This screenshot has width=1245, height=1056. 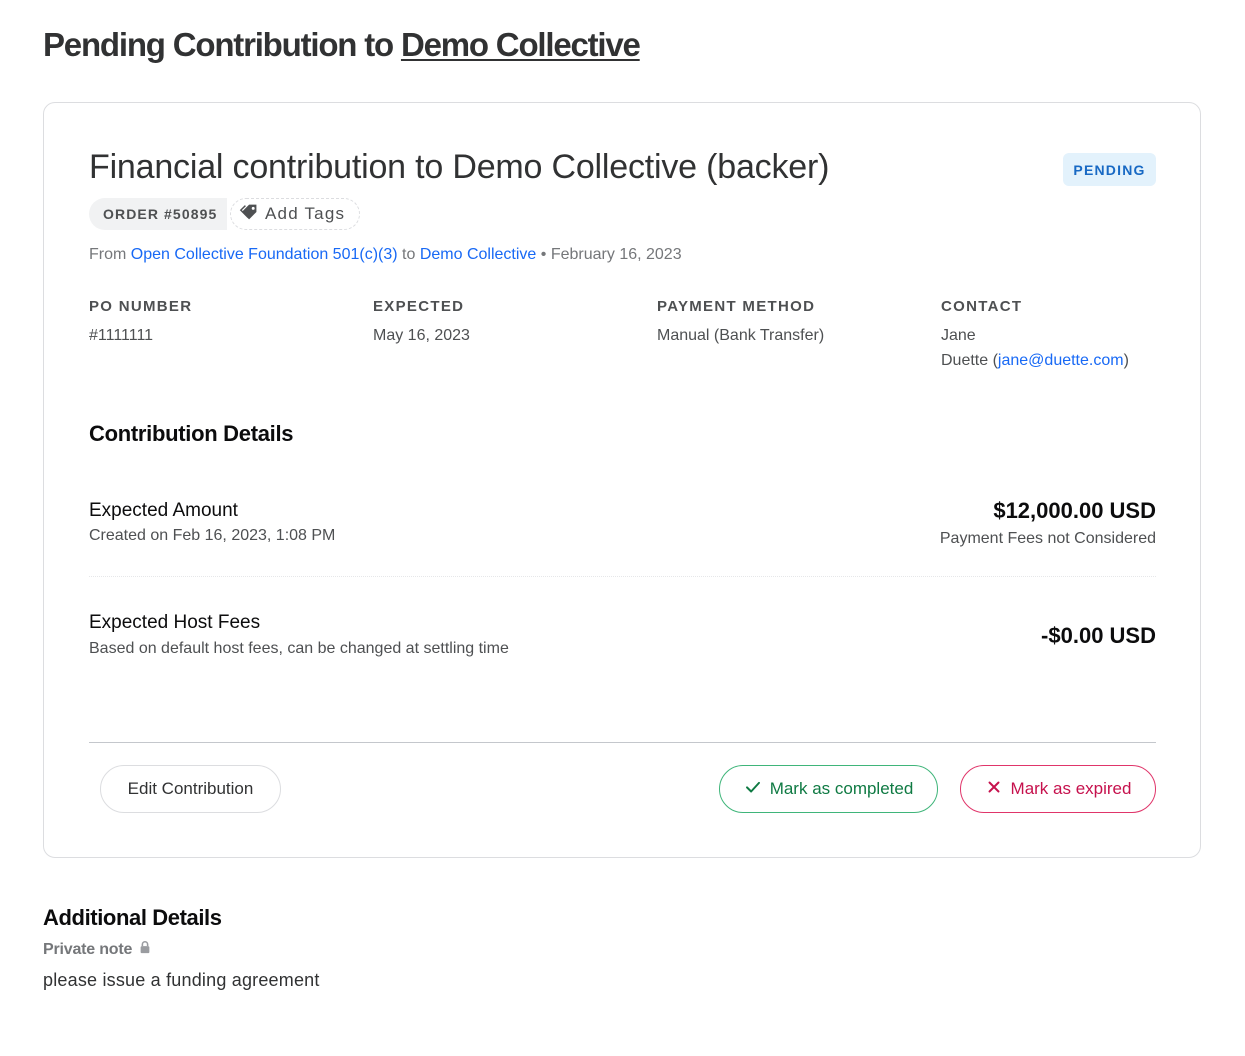 What do you see at coordinates (212, 535) in the screenshot?
I see `expected-amount-created: Created on Feb 16, 2023, 1:08 PM` at bounding box center [212, 535].